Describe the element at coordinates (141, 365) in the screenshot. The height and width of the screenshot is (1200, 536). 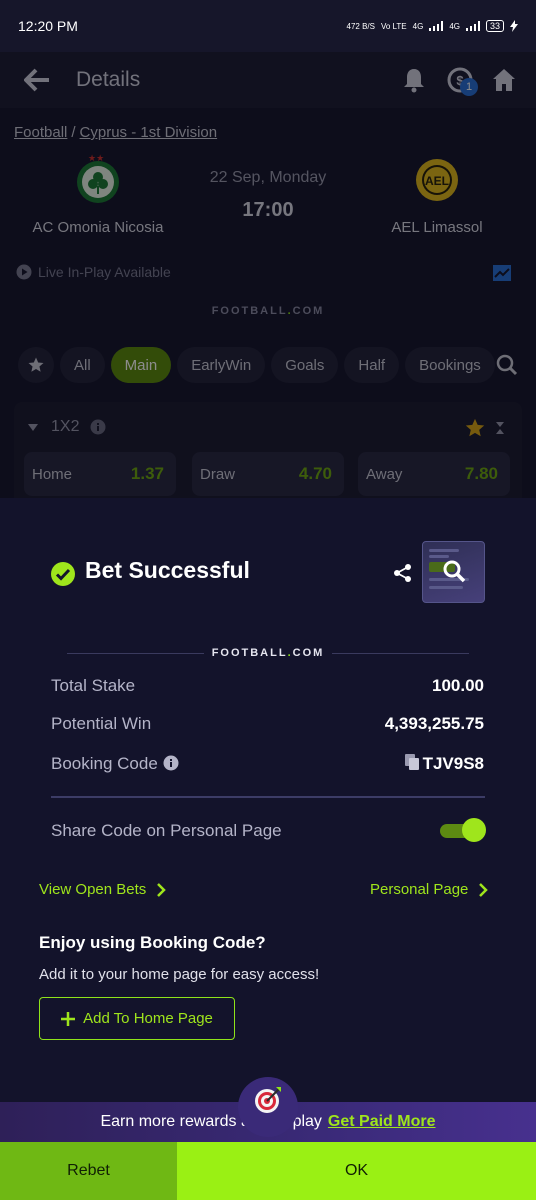
I see `tab-main: Main` at that location.